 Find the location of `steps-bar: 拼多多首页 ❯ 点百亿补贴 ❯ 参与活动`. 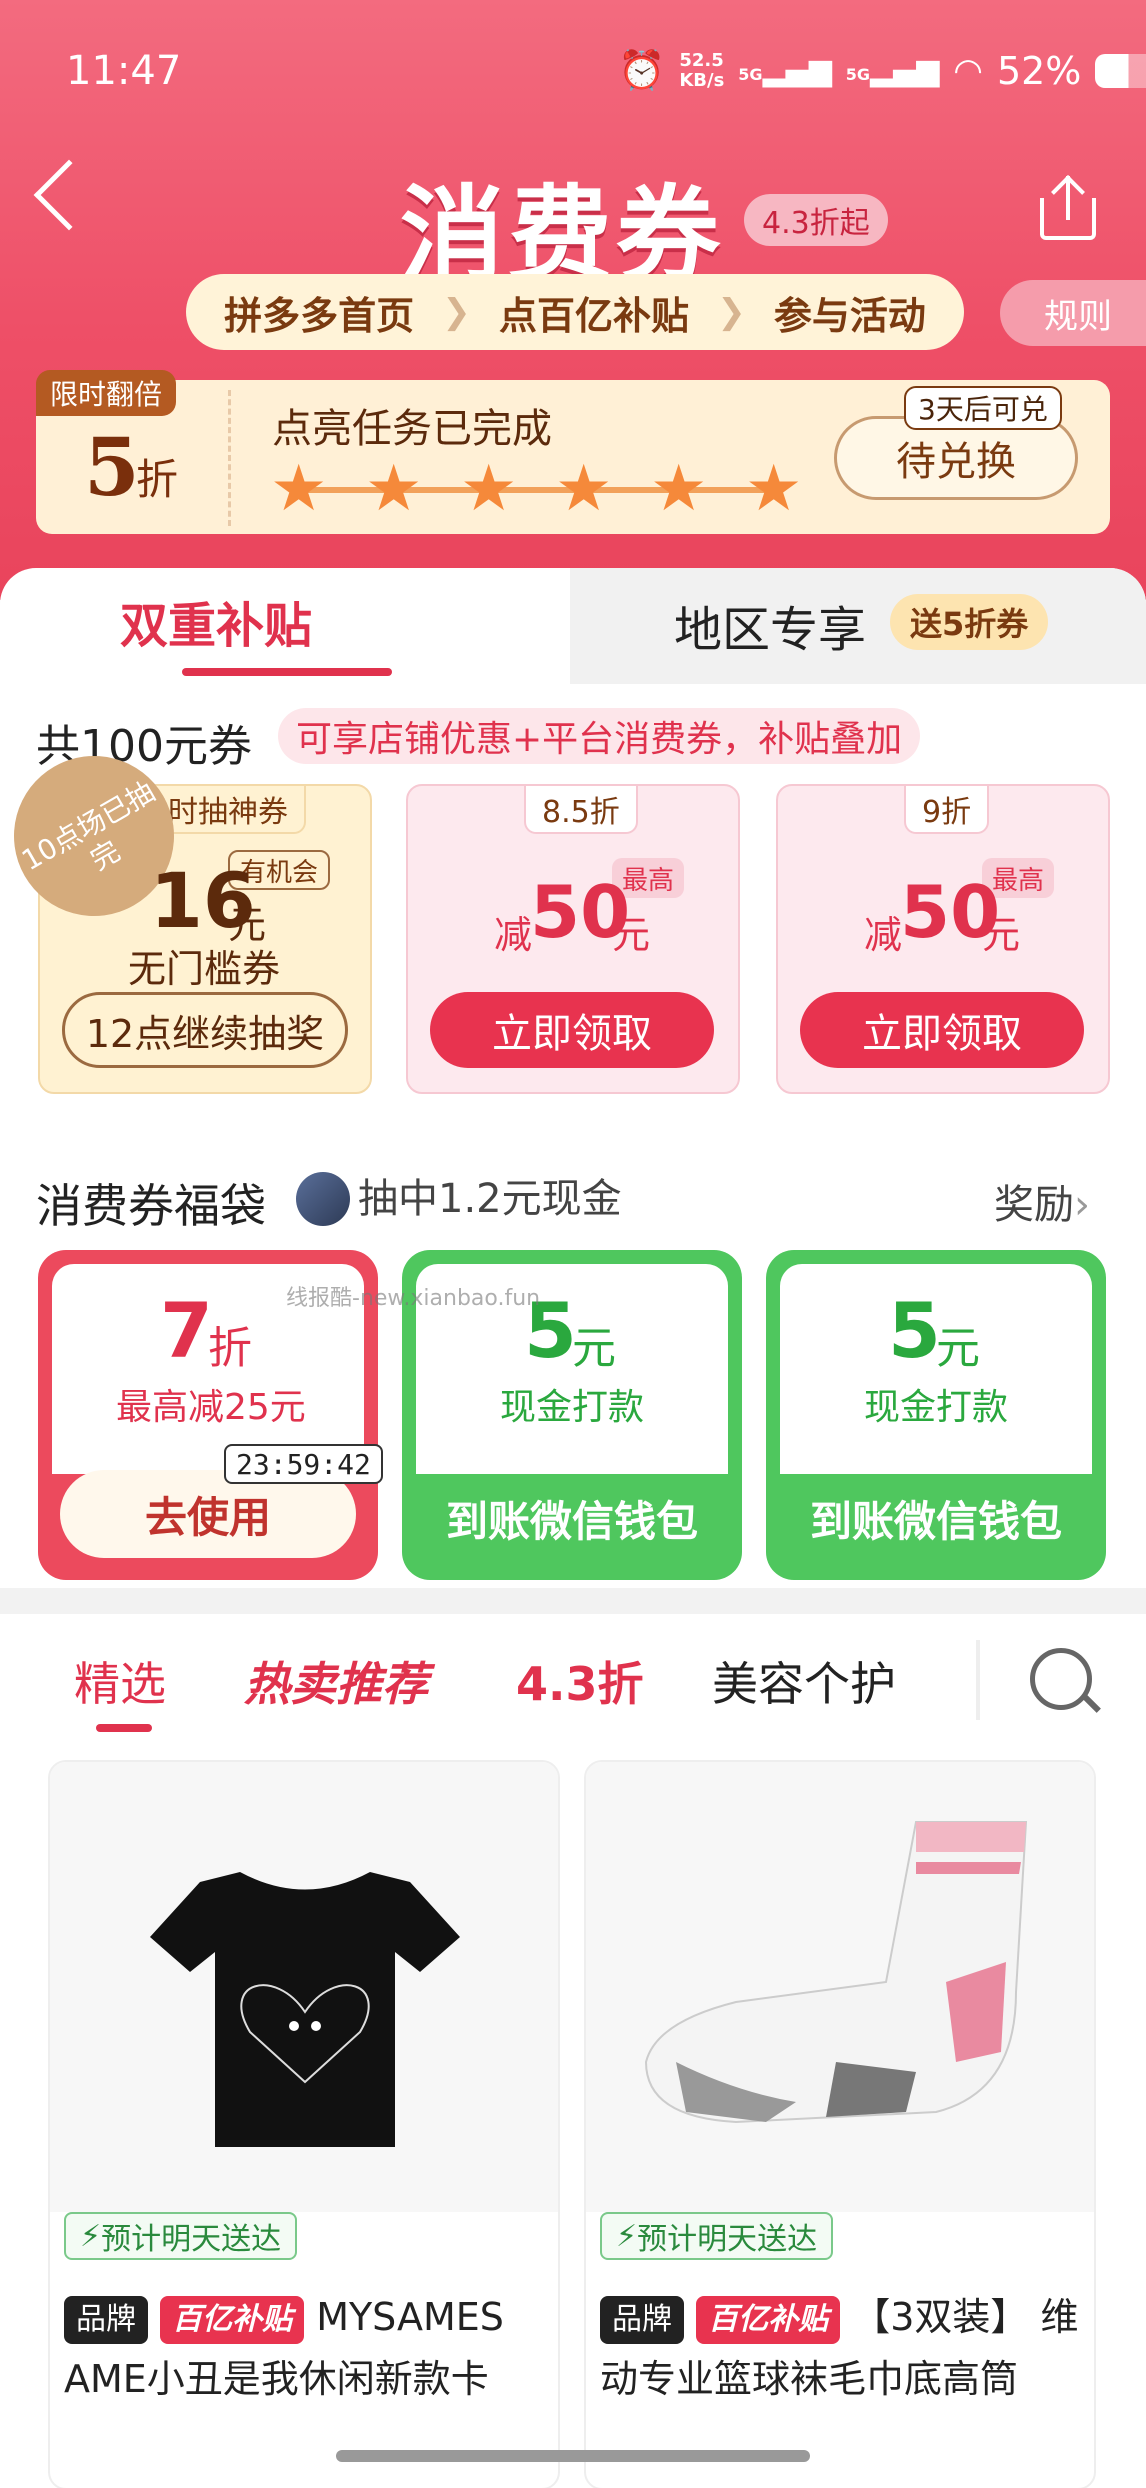

steps-bar: 拼多多首页 ❯ 点百亿补贴 ❯ 参与活动 is located at coordinates (575, 312).